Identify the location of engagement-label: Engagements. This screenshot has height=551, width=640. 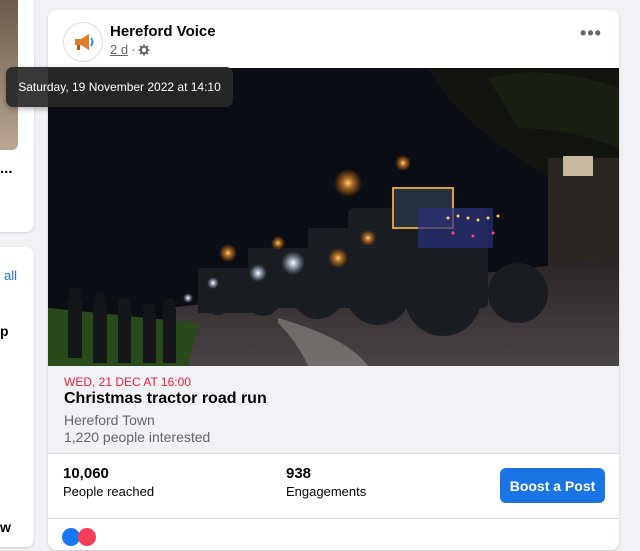
(326, 491).